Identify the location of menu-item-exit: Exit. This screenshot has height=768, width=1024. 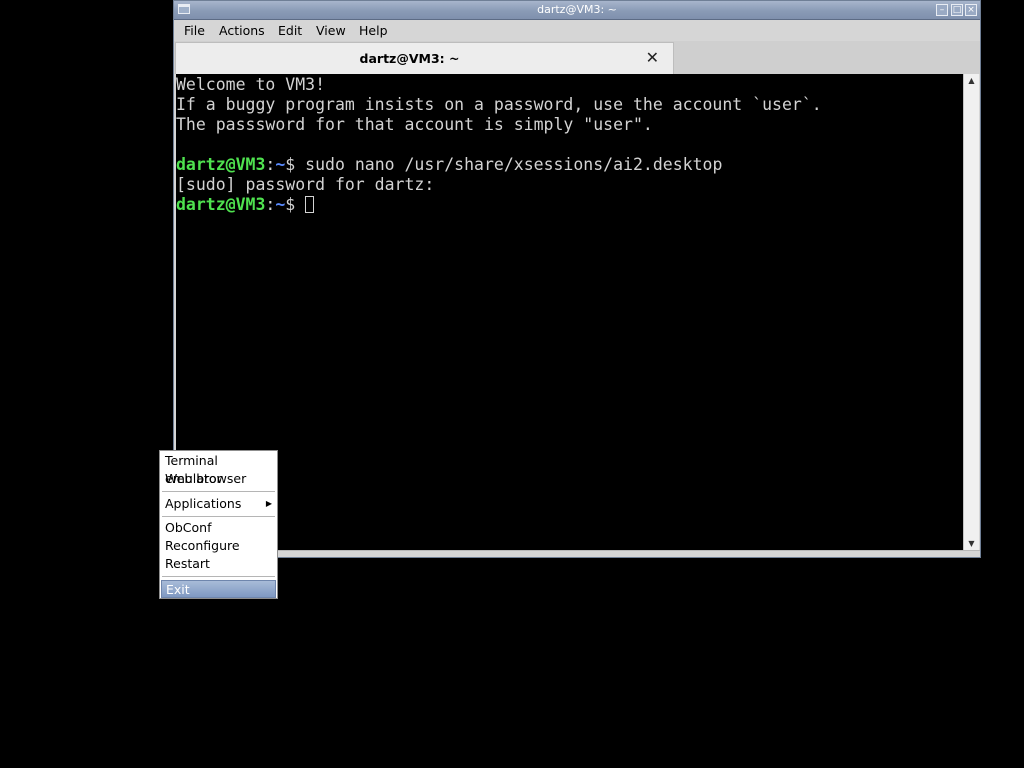
(218, 589).